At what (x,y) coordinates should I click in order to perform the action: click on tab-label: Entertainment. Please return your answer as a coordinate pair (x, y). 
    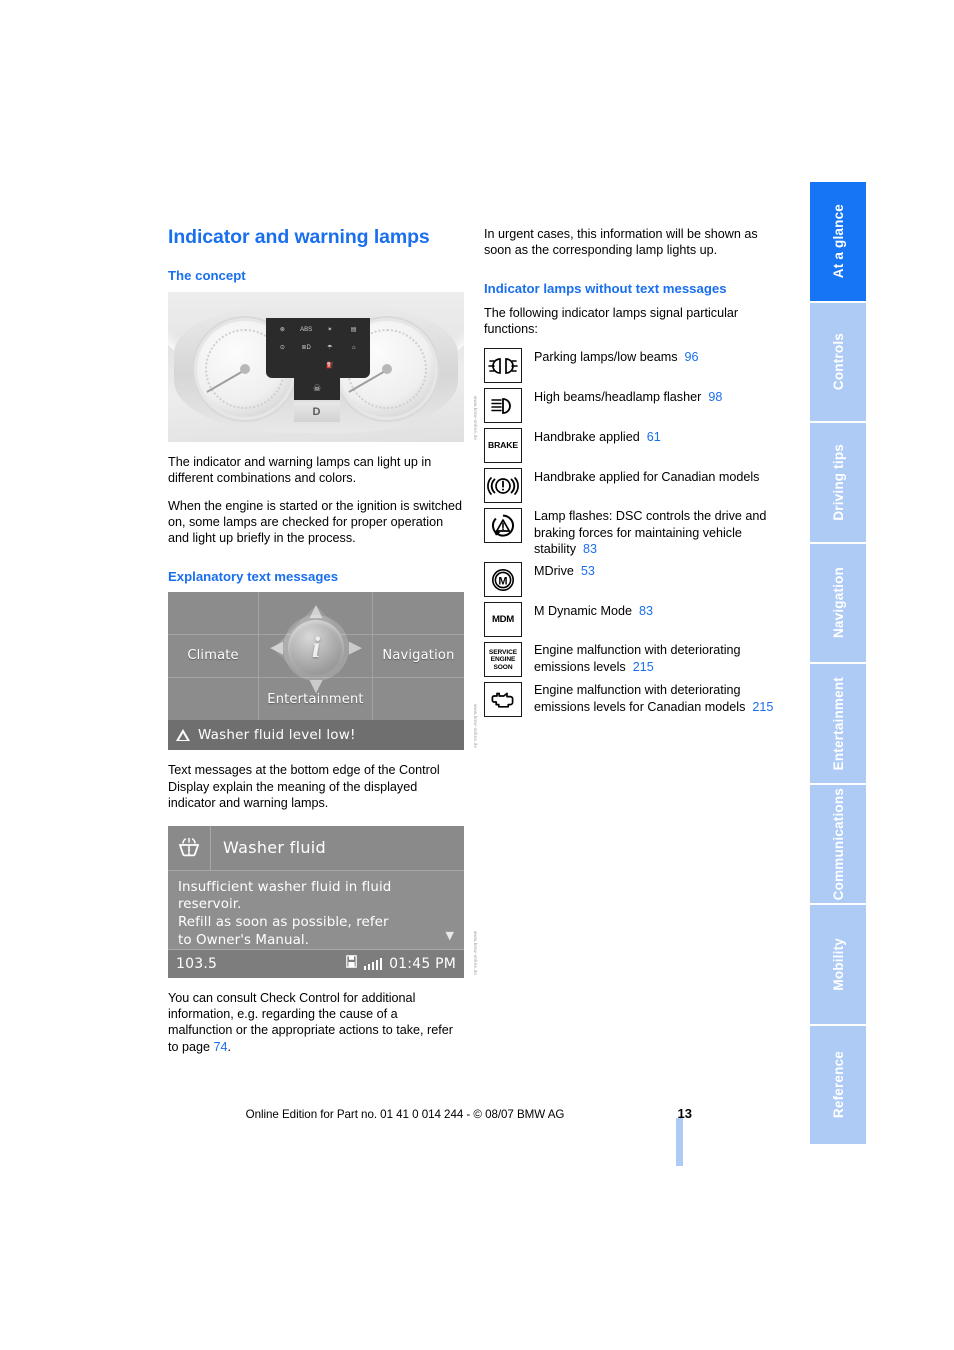
    Looking at the image, I should click on (838, 723).